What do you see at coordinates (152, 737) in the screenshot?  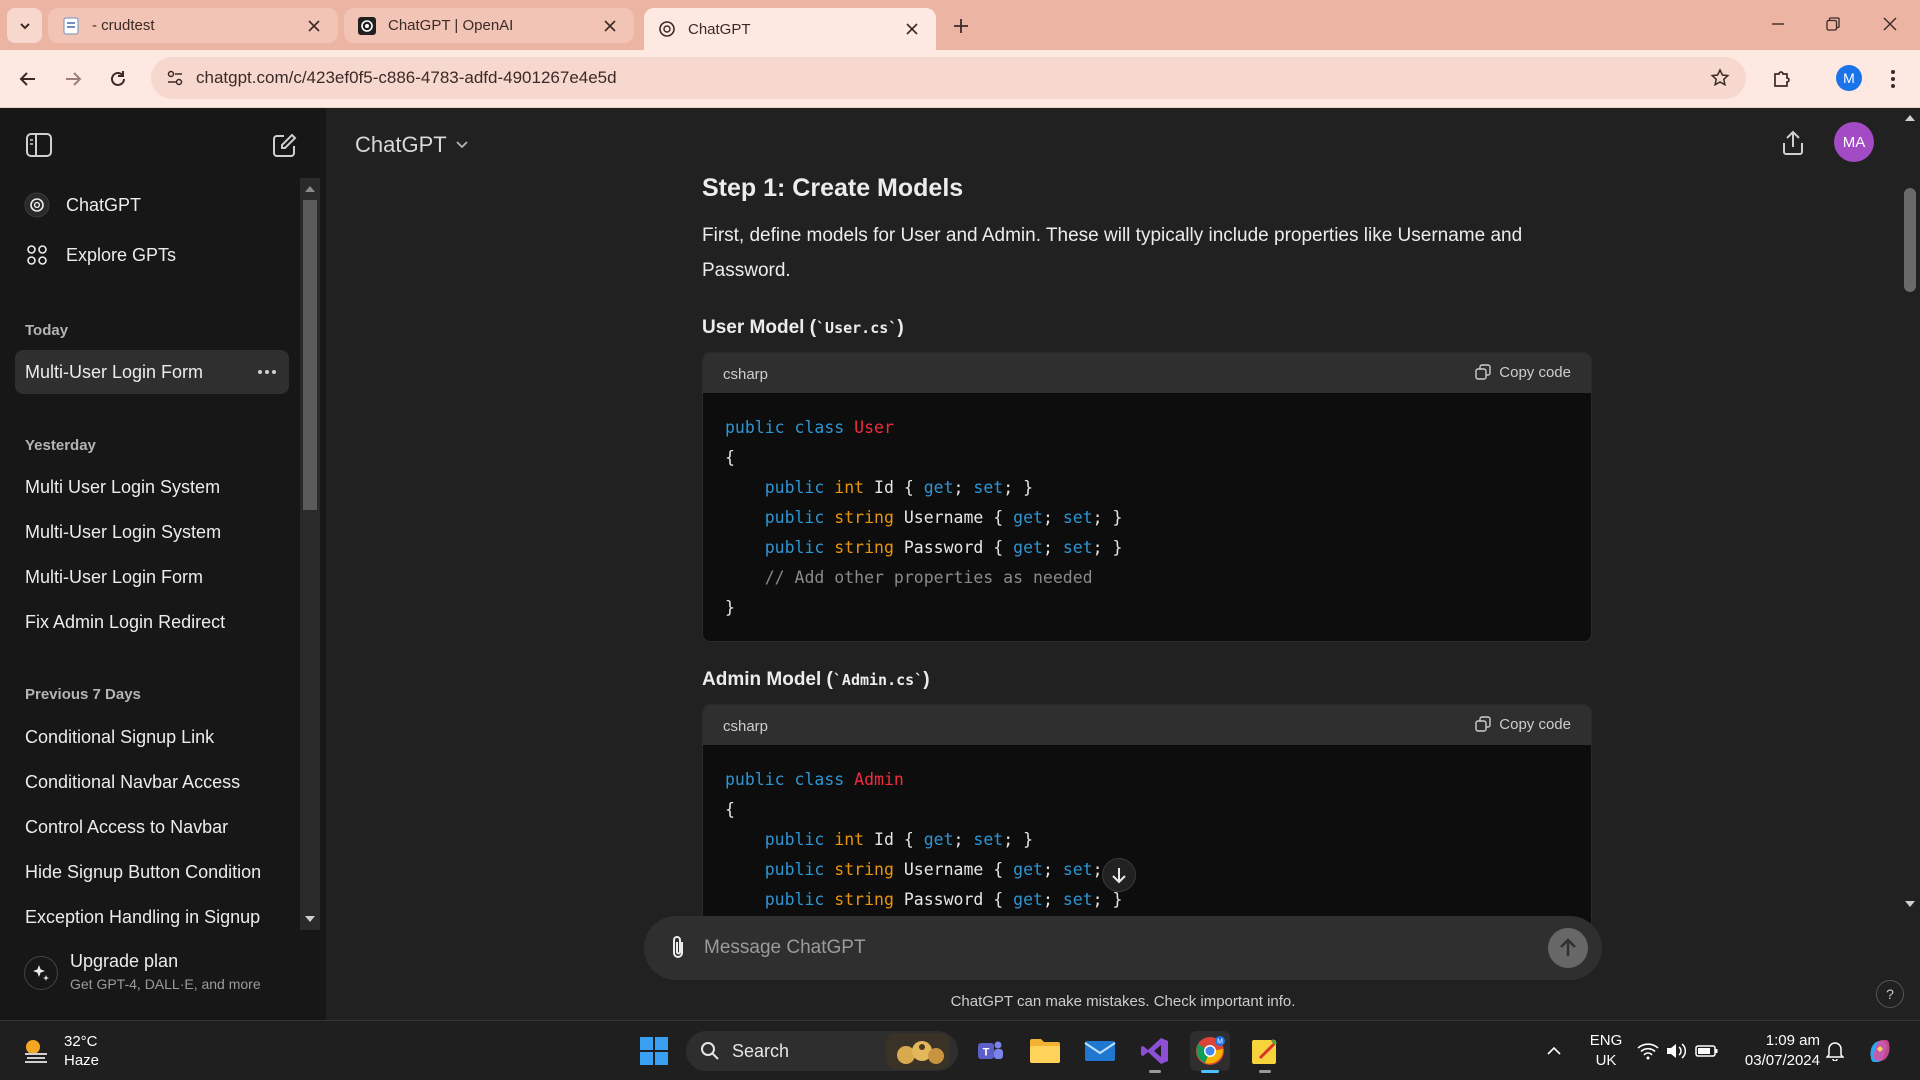 I see `sidebar-item: Conditional Signup Link` at bounding box center [152, 737].